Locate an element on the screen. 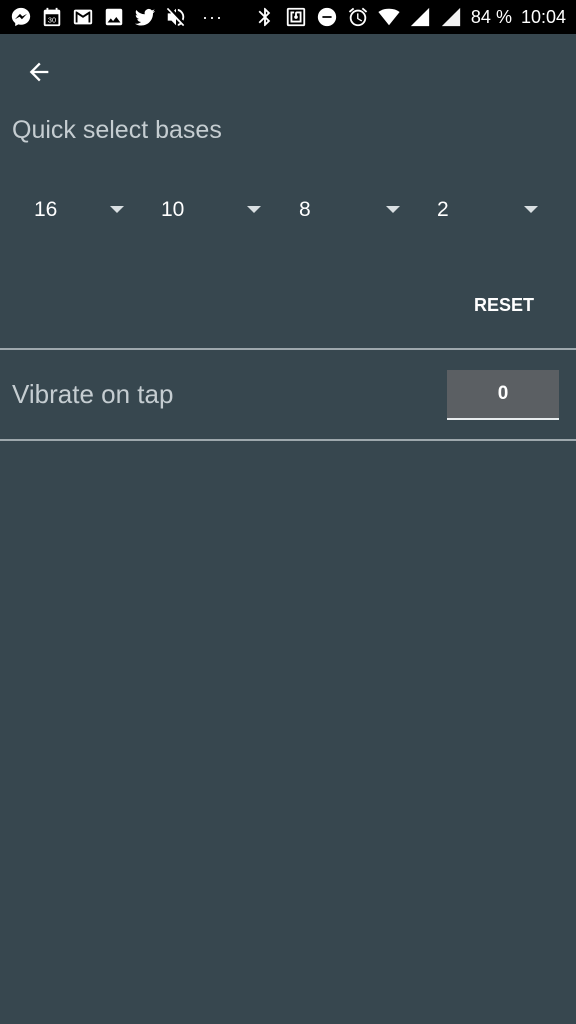 The width and height of the screenshot is (576, 1024). signal-icon is located at coordinates (420, 17).